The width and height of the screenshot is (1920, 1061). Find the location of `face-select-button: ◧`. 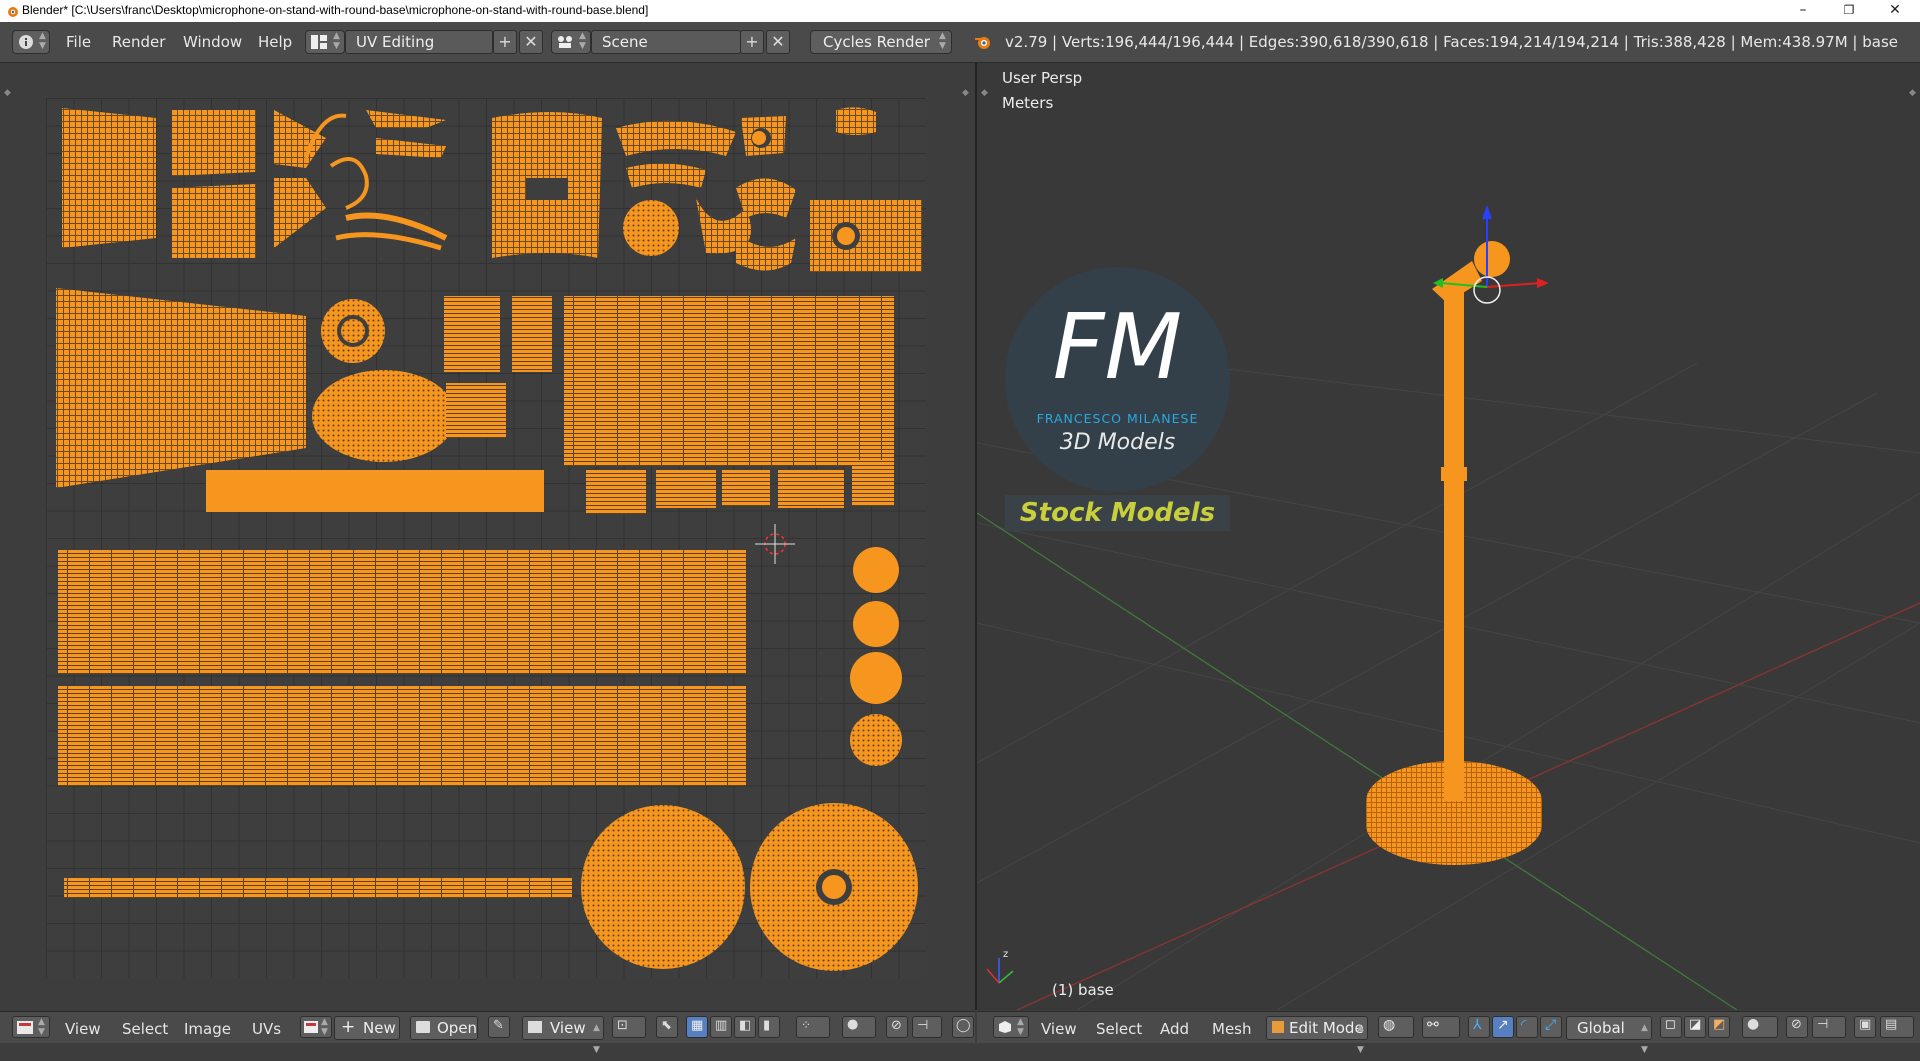

face-select-button: ◧ is located at coordinates (745, 1027).